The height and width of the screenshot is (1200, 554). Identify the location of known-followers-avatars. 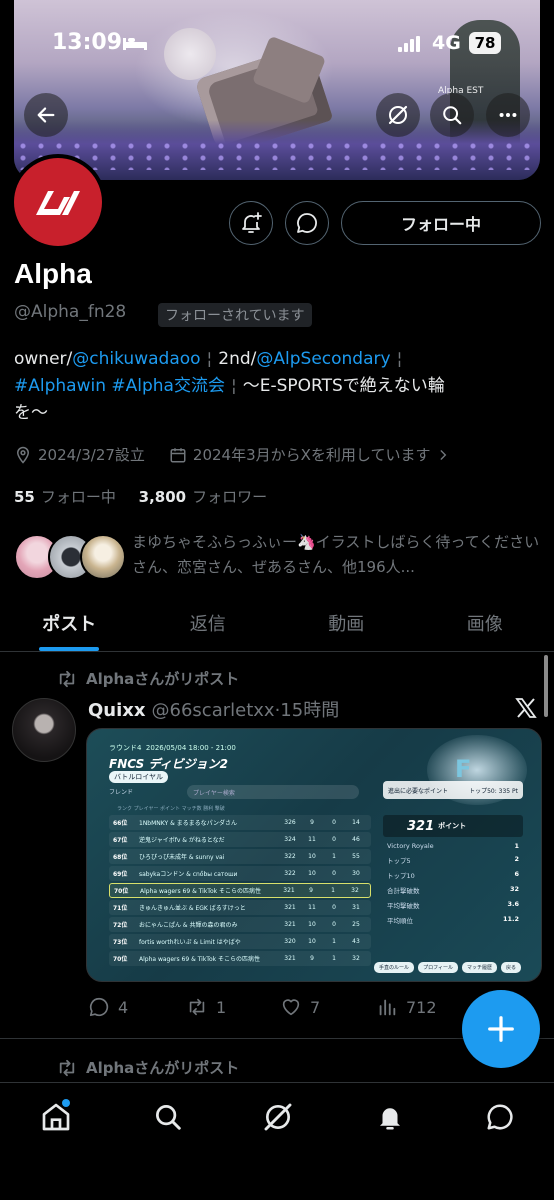
(70, 557).